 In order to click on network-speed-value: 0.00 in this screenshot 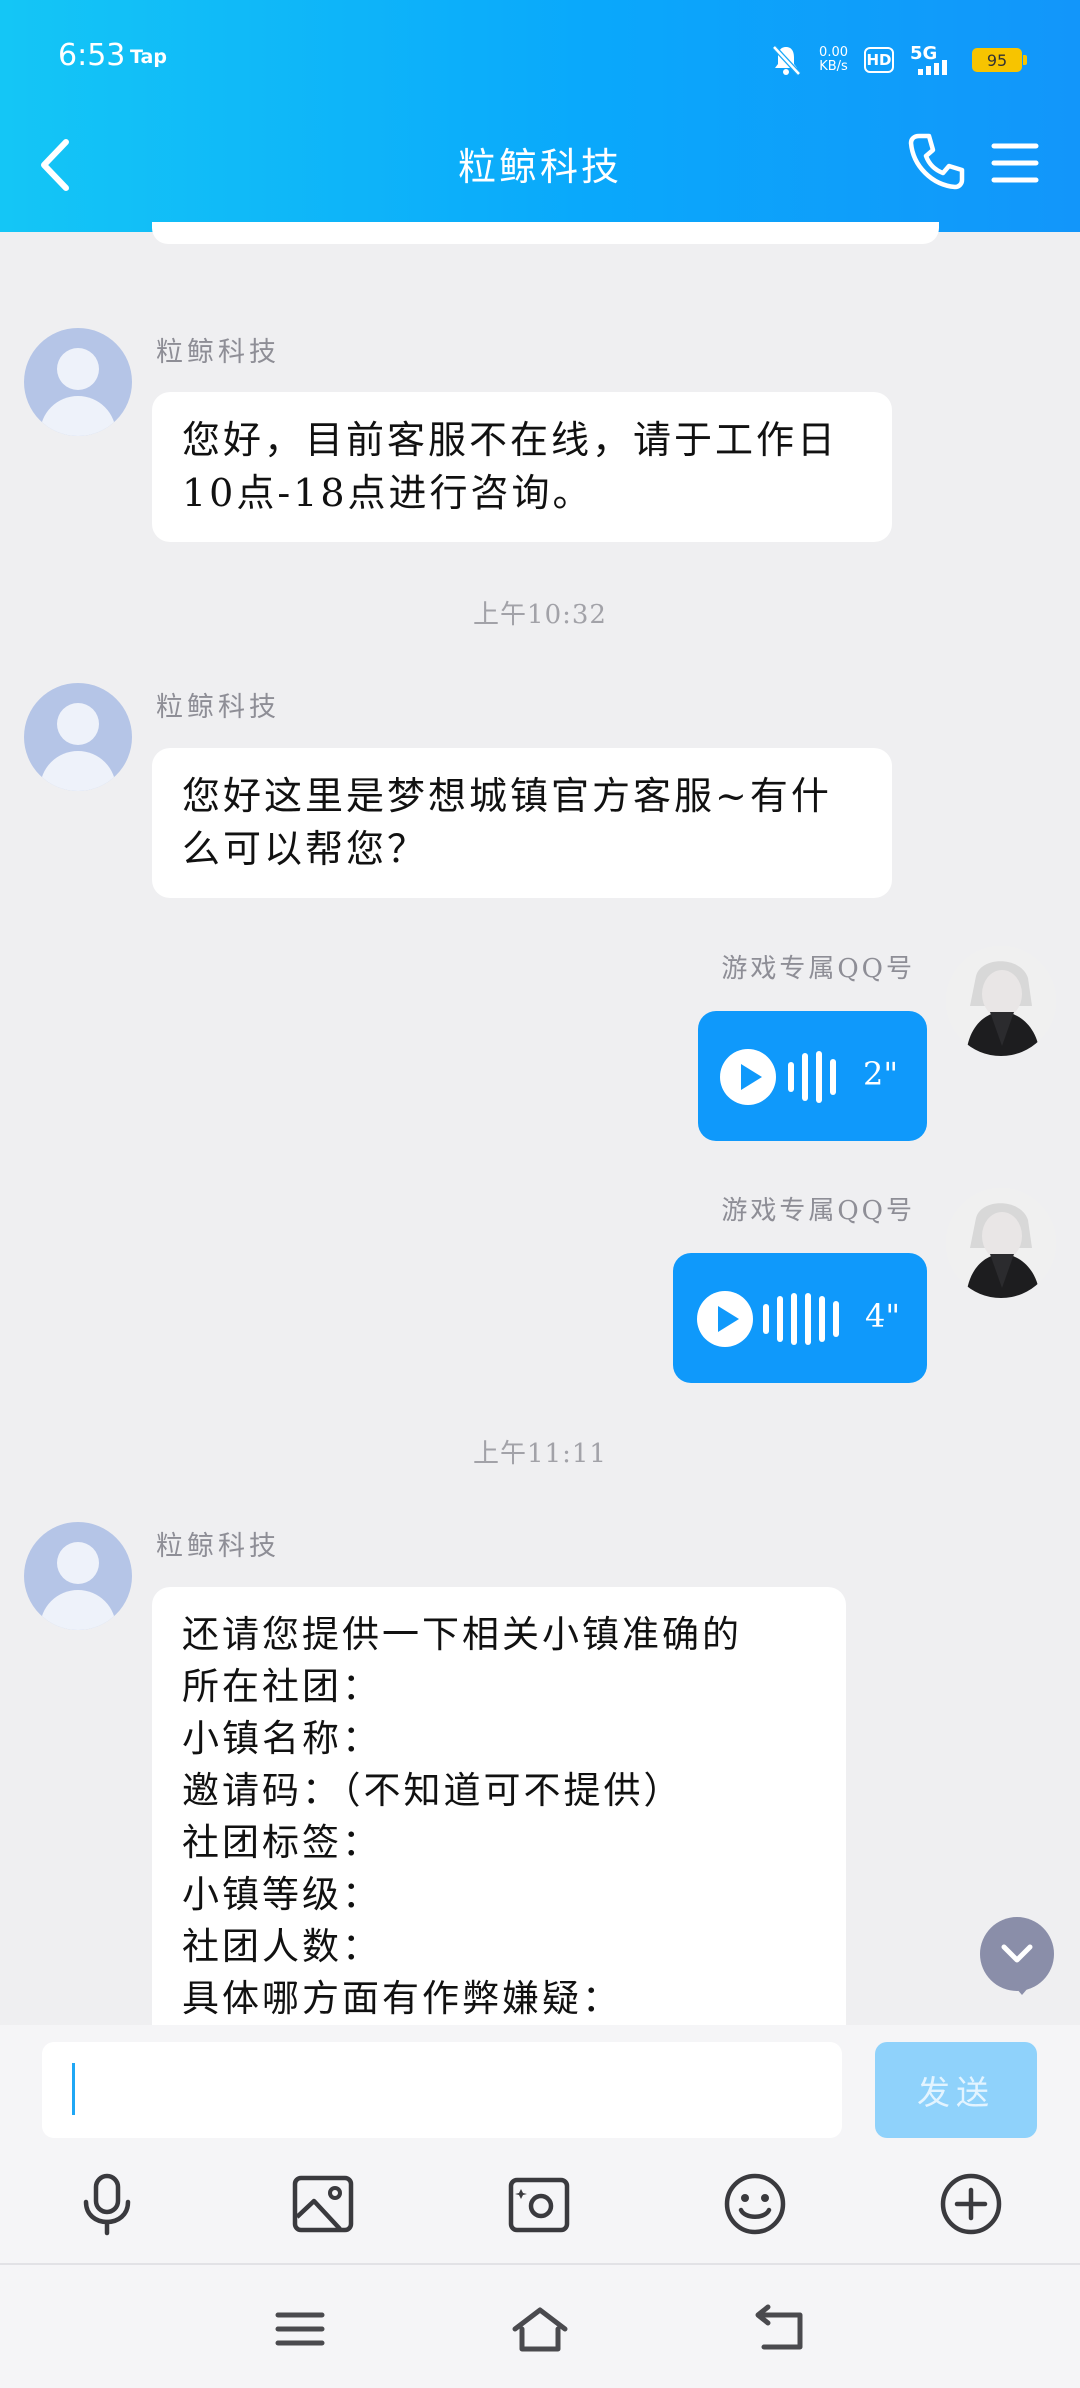, I will do `click(833, 52)`.